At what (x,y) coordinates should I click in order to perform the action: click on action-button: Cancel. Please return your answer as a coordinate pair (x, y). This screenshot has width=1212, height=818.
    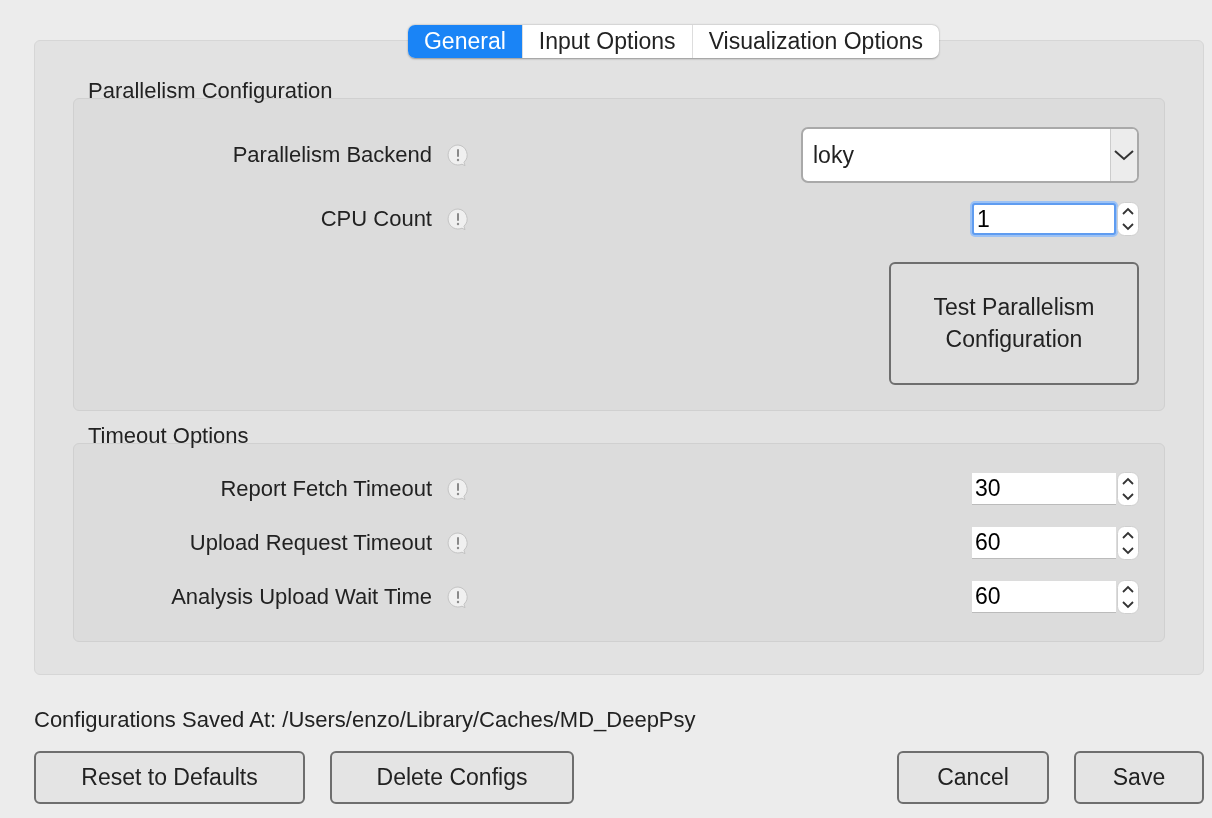
    Looking at the image, I should click on (973, 777).